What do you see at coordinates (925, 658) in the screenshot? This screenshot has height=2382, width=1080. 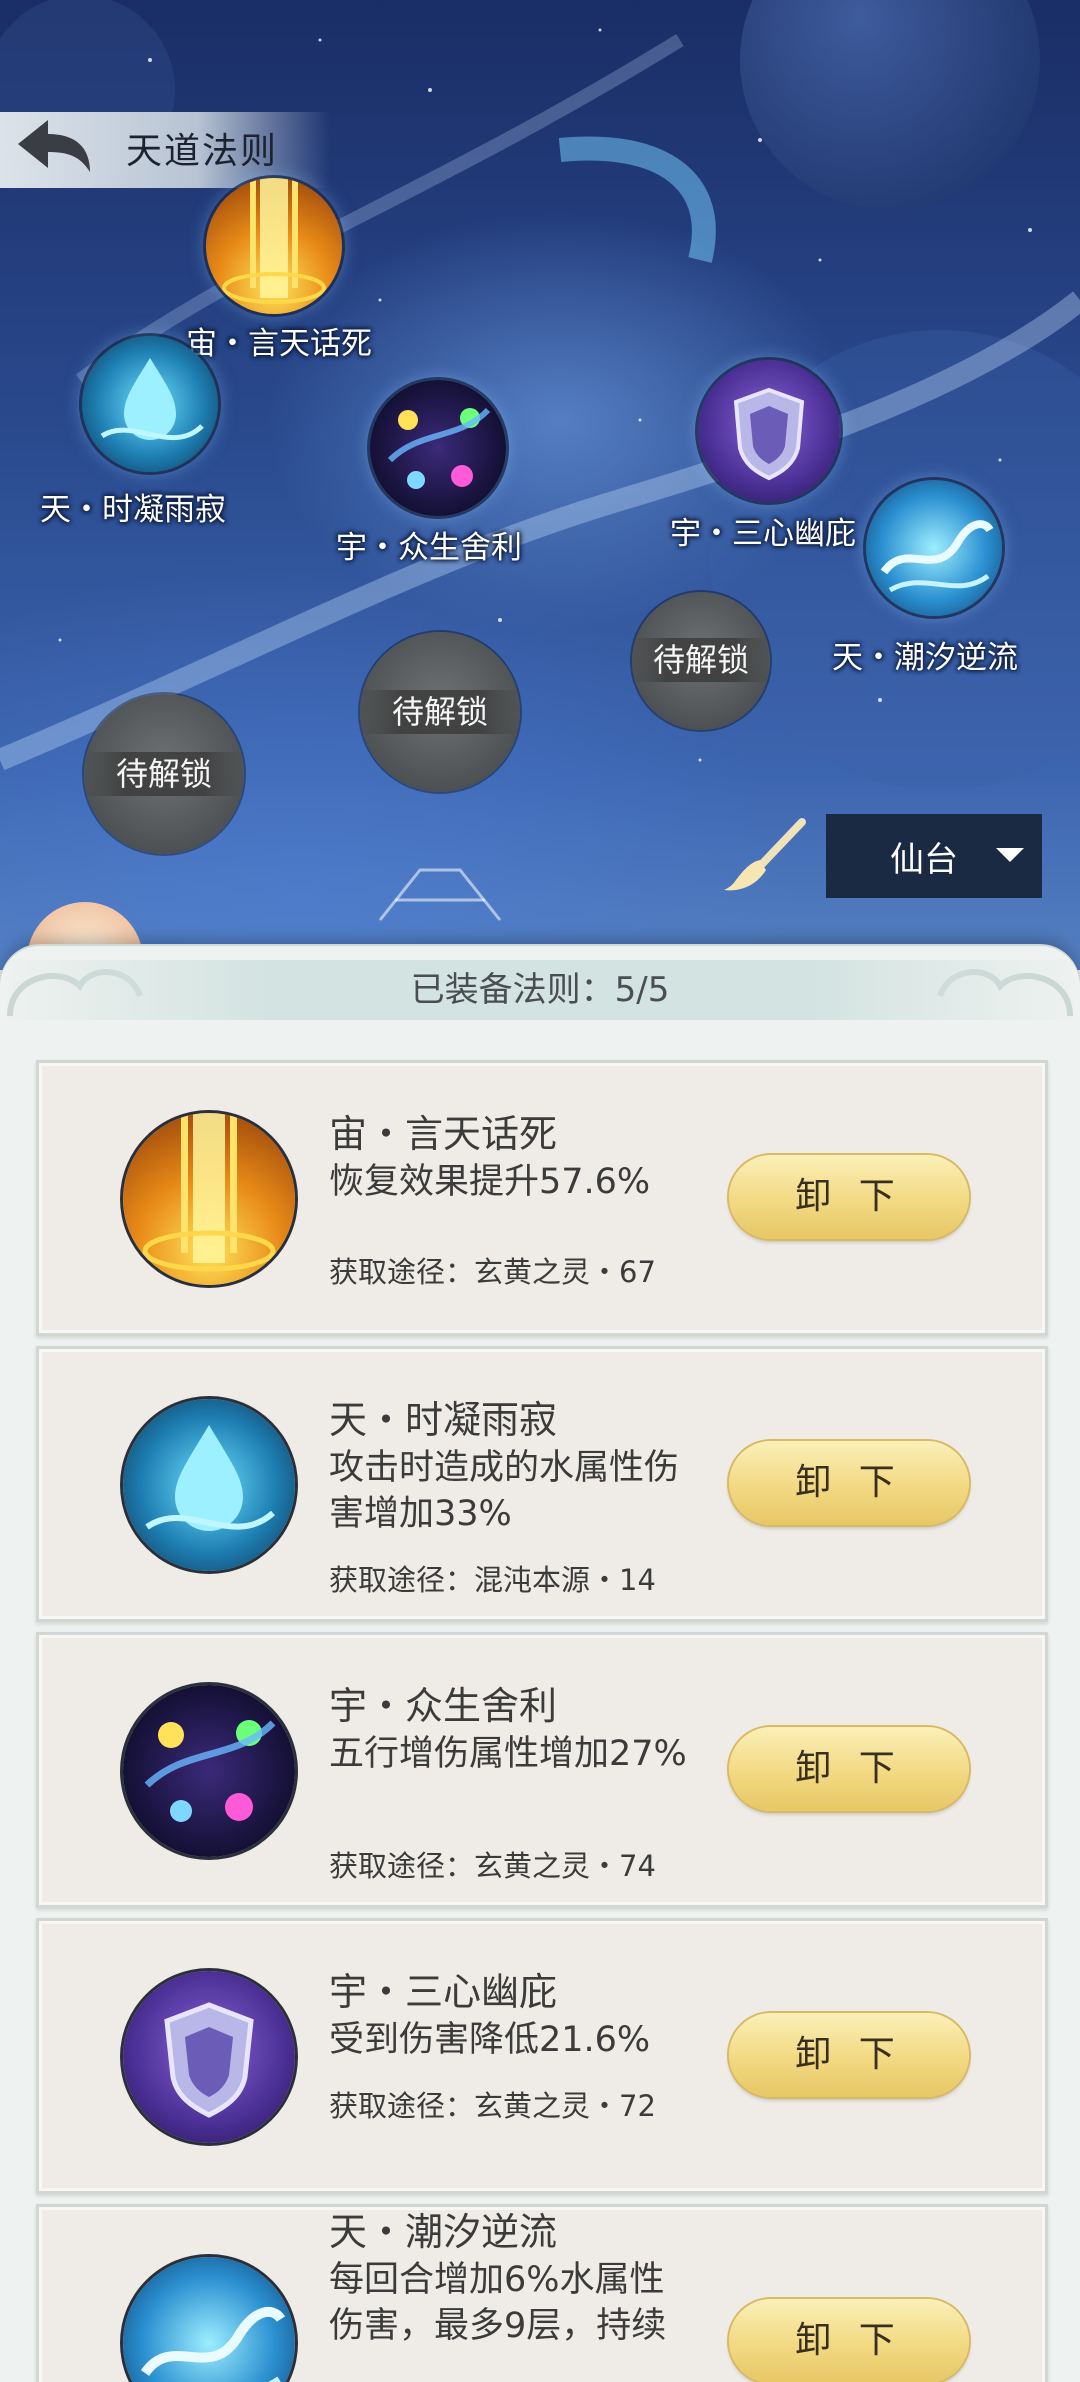 I see `node-label: 天・潮汐逆流` at bounding box center [925, 658].